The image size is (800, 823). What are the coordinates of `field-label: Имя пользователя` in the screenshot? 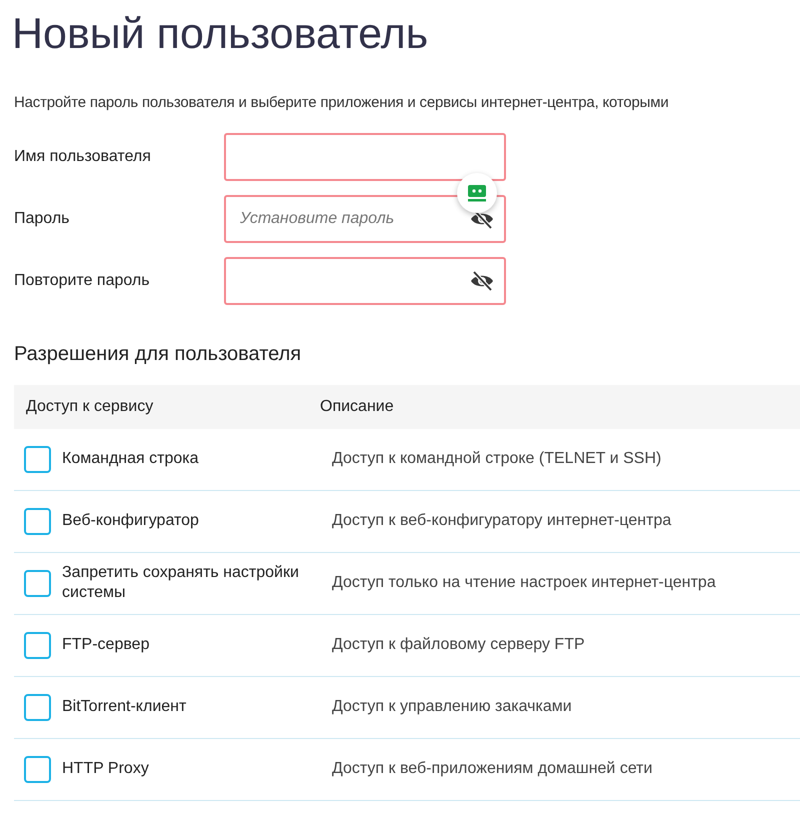 It's located at (83, 156).